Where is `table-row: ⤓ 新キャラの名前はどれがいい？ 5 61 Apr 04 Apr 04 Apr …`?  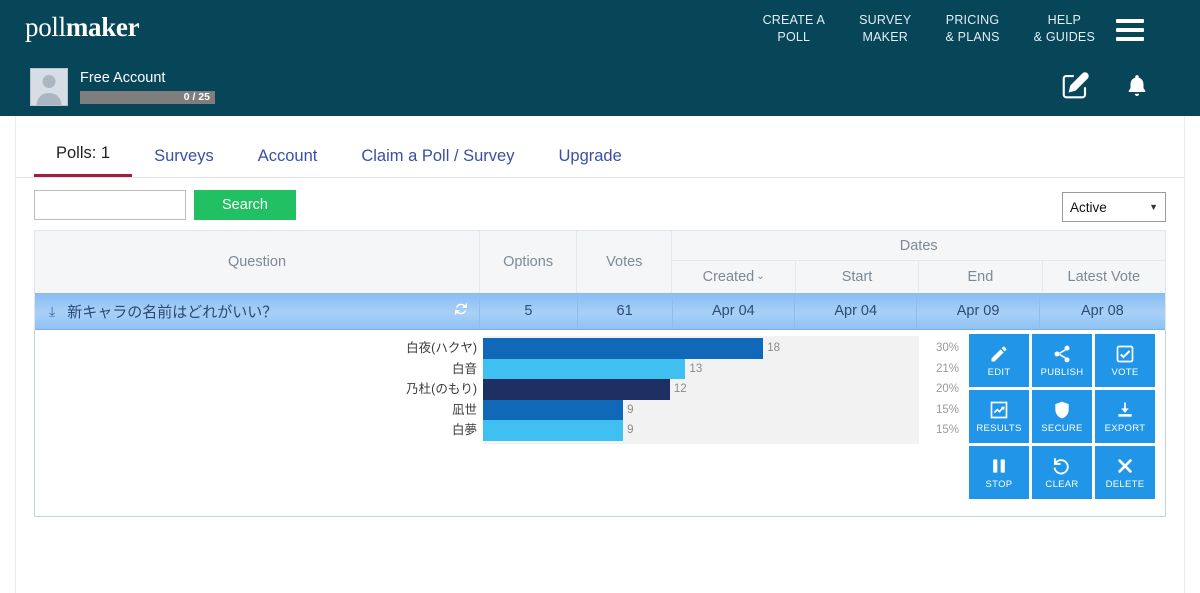
table-row: ⤓ 新キャラの名前はどれがいい？ 5 61 Apr 04 Apr 04 Apr … is located at coordinates (600, 311).